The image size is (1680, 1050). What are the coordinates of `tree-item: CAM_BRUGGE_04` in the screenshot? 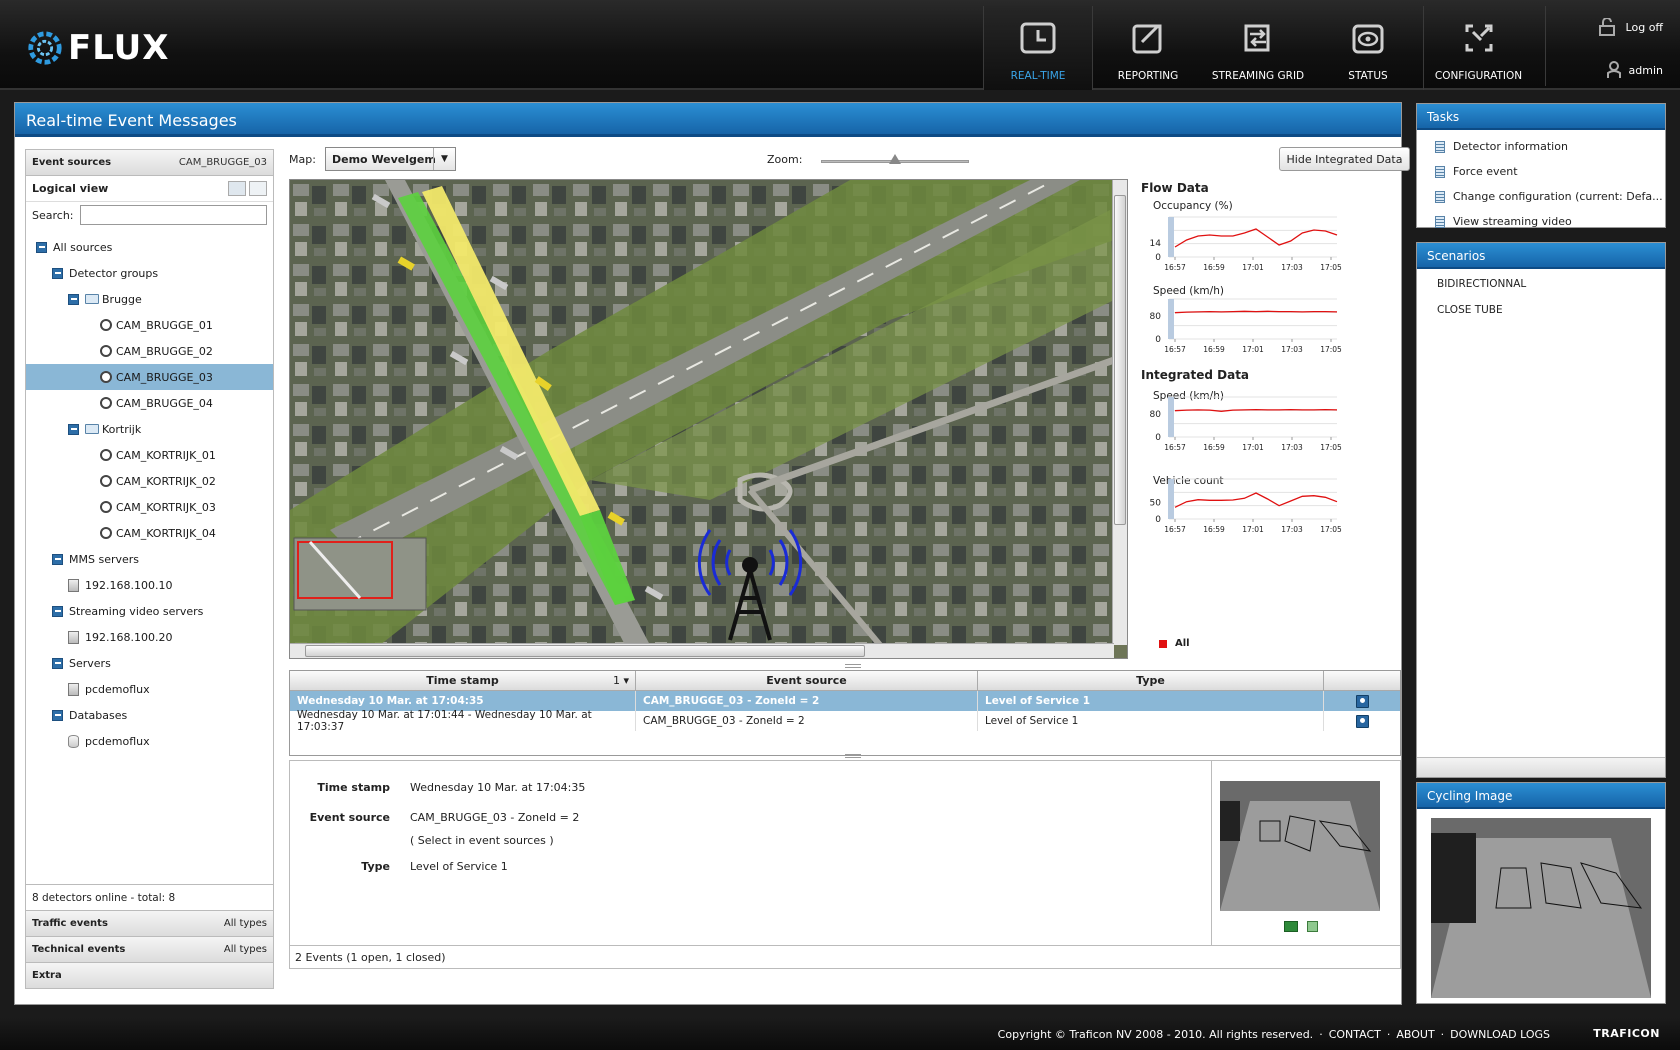 It's located at (149, 403).